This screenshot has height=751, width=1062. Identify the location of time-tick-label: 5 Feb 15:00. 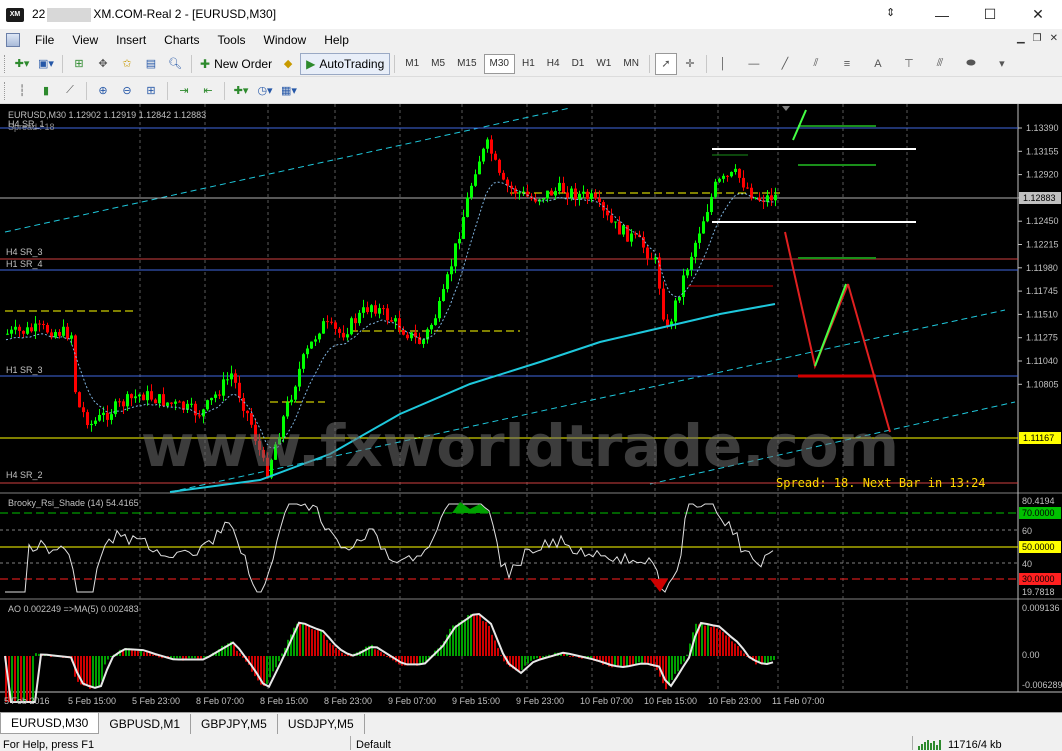
(92, 701).